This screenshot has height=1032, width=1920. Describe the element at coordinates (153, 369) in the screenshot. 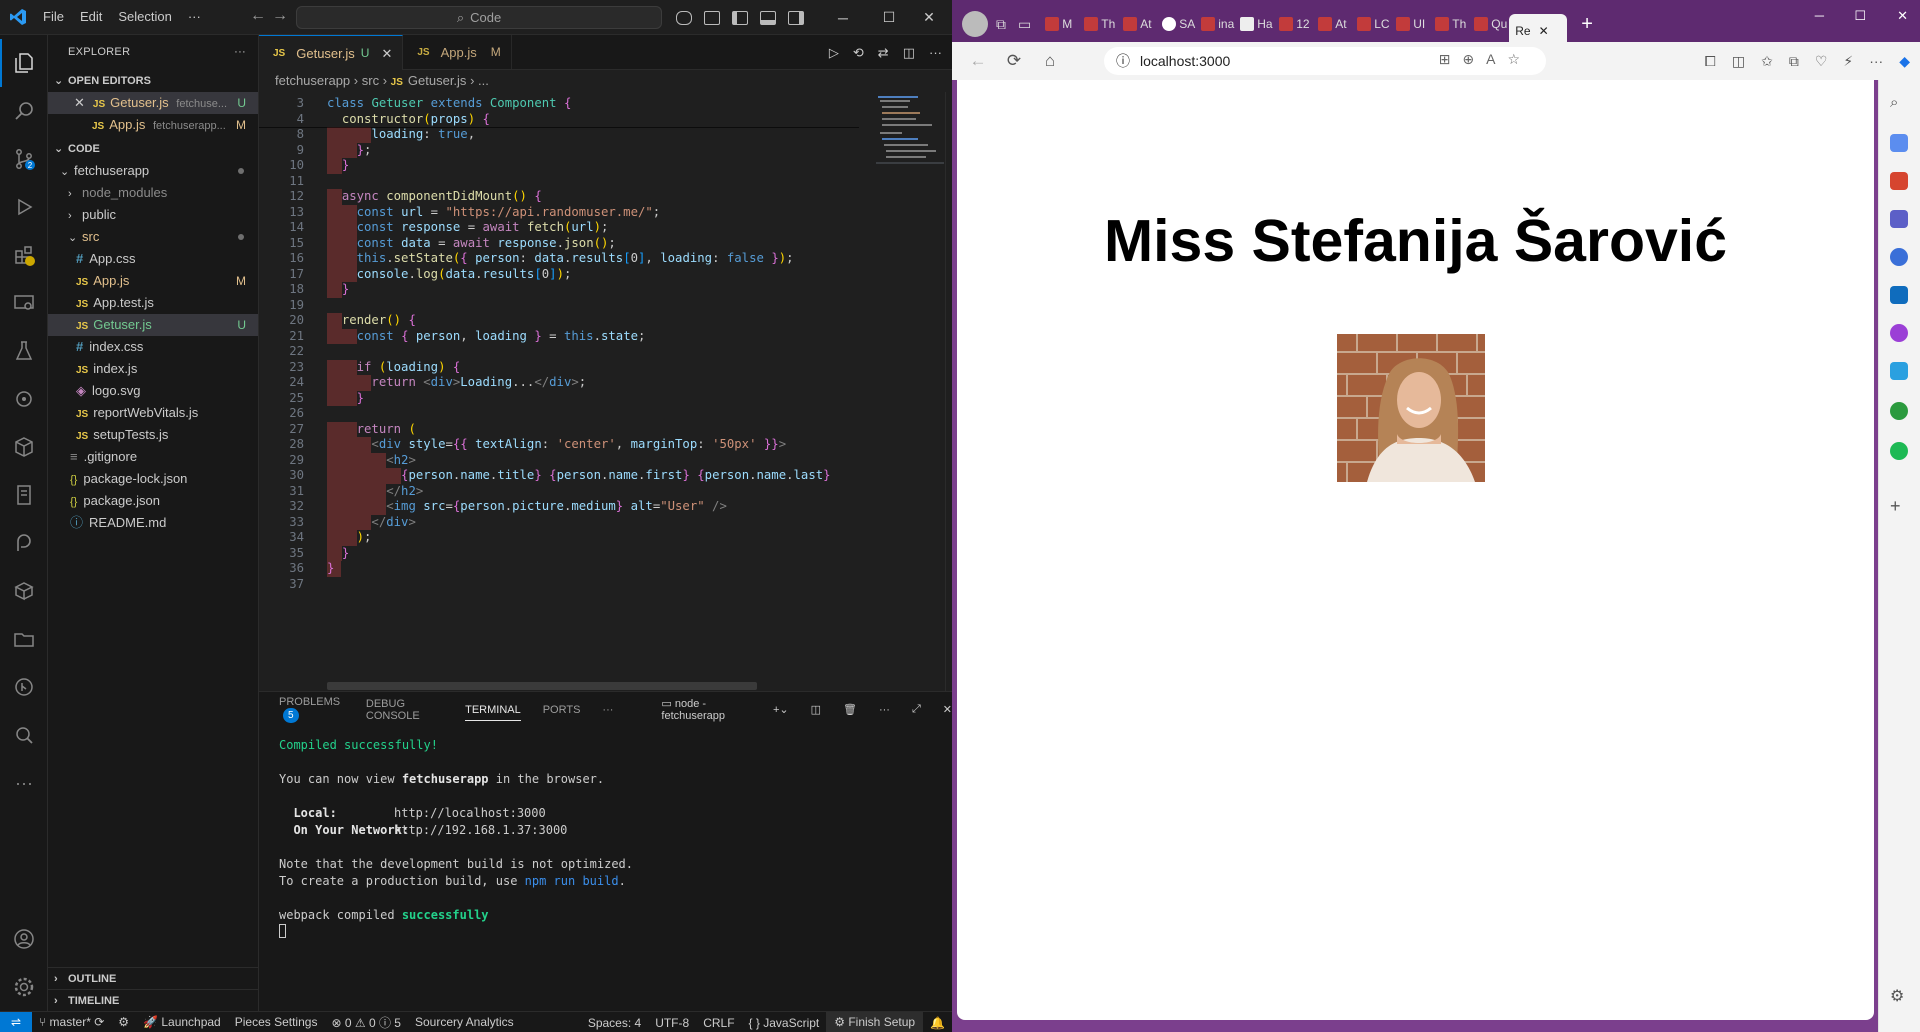

I see `tree-file-index-js: JS index.js` at that location.